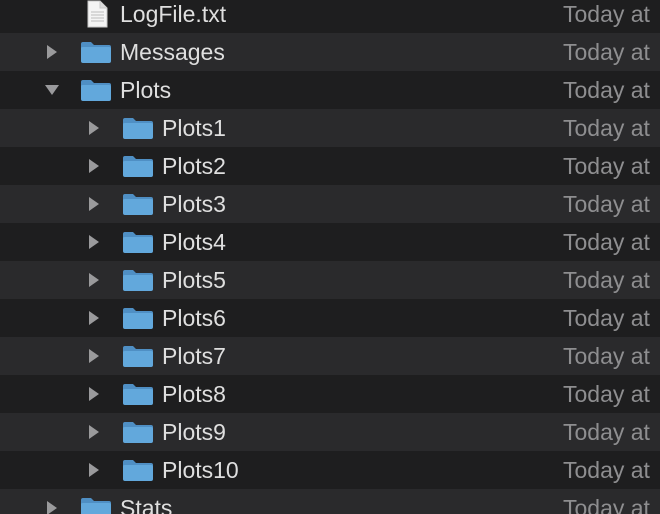 The image size is (660, 514). I want to click on list-row-plots7: Plots7 Today at, so click(330, 356).